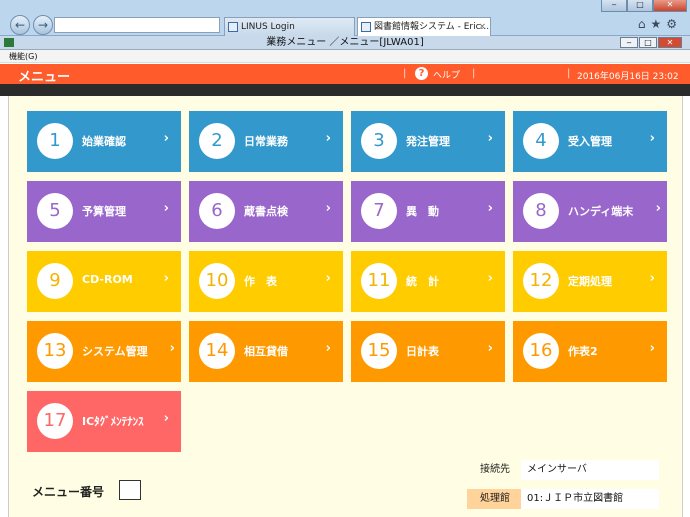  I want to click on tile-number: 15, so click(379, 351).